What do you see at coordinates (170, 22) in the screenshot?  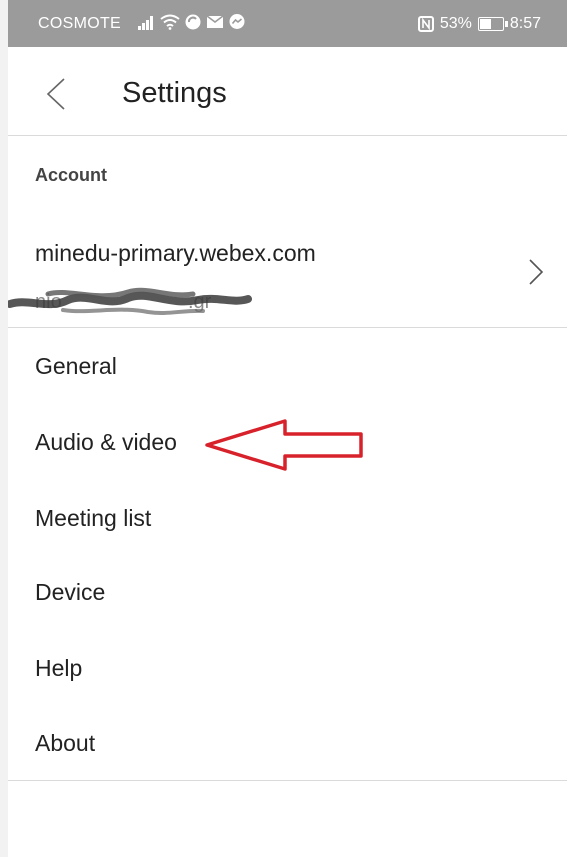 I see `wifi-icon` at bounding box center [170, 22].